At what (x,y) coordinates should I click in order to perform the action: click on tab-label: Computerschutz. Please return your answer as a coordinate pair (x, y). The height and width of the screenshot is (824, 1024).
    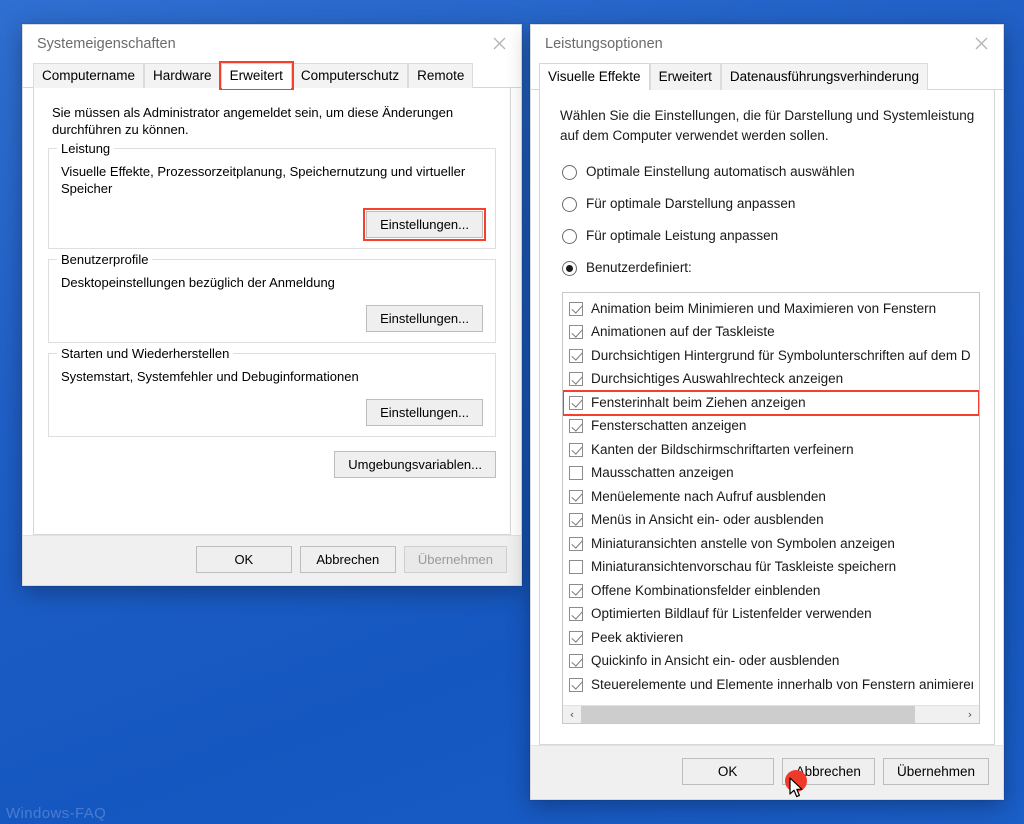
    Looking at the image, I should click on (350, 75).